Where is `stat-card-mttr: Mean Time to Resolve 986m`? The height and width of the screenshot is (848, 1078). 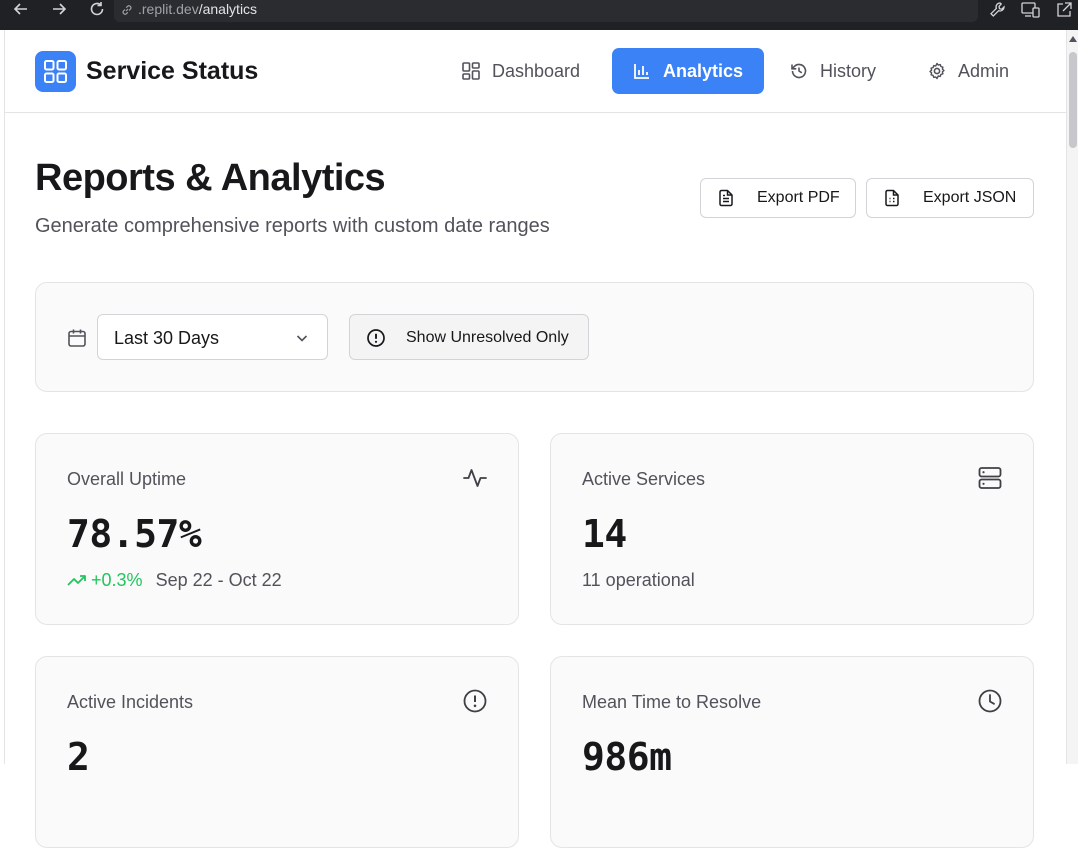 stat-card-mttr: Mean Time to Resolve 986m is located at coordinates (792, 752).